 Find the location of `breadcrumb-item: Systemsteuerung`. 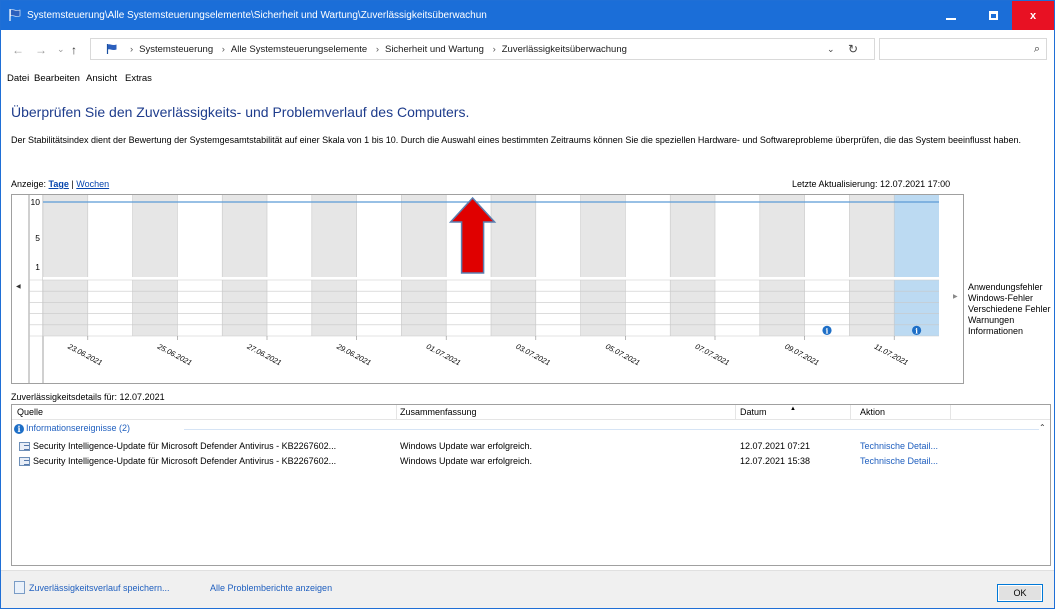

breadcrumb-item: Systemsteuerung is located at coordinates (176, 49).